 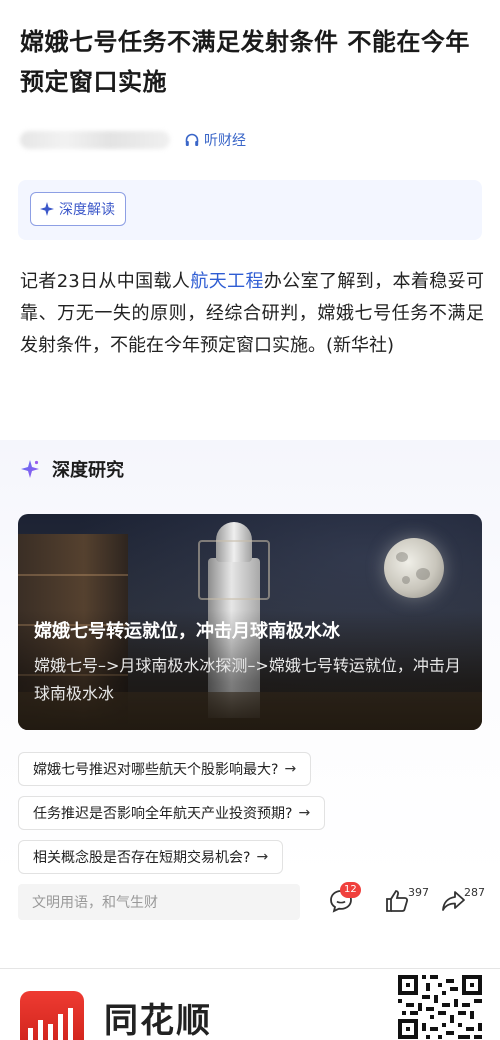 What do you see at coordinates (397, 901) in the screenshot?
I see `thumbs-up-icon` at bounding box center [397, 901].